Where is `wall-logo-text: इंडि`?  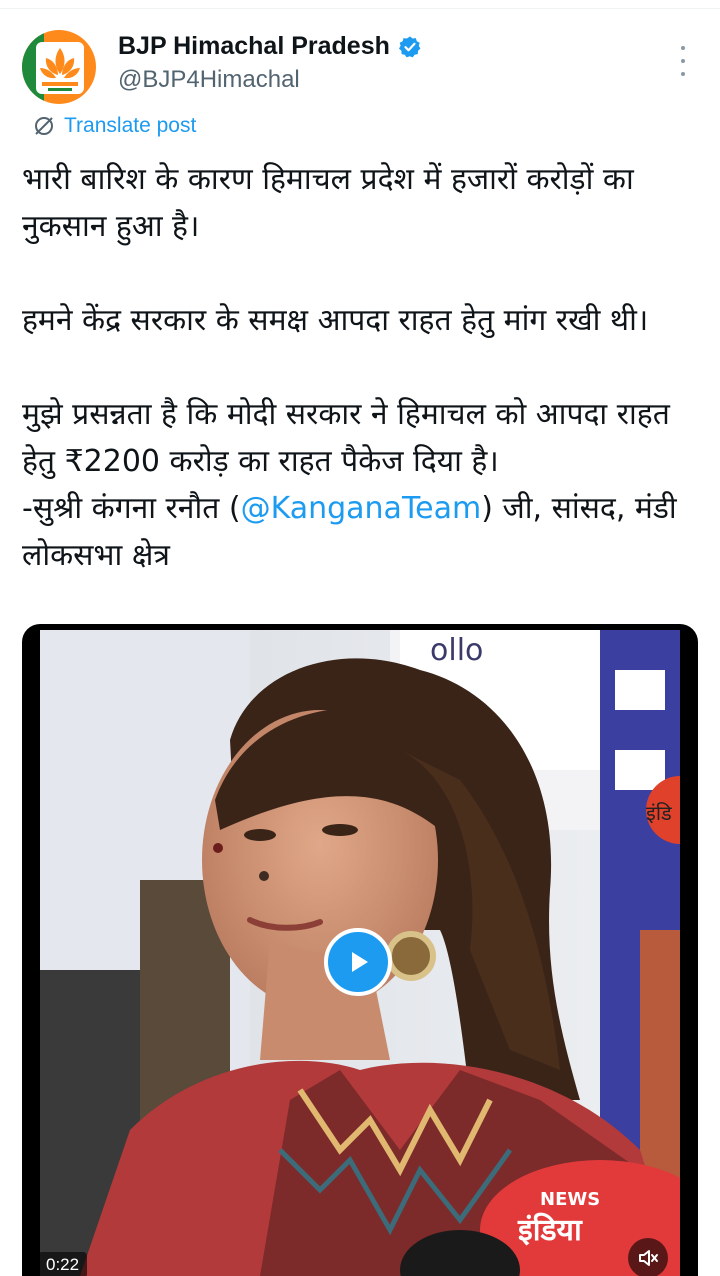
wall-logo-text: इंडि is located at coordinates (659, 813).